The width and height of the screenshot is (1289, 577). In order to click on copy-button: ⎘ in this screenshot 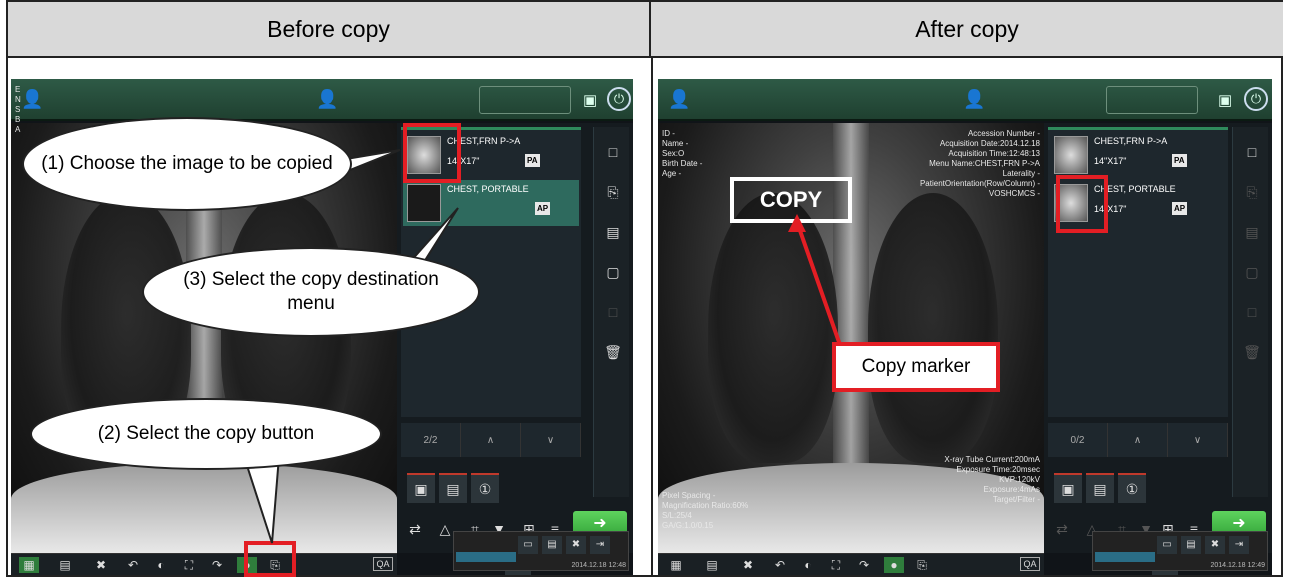, I will do `click(922, 565)`.